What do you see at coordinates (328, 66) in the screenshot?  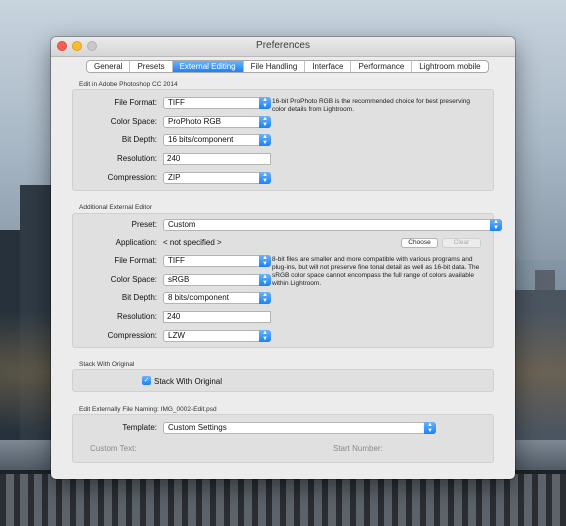 I see `tab-interface: Interface` at bounding box center [328, 66].